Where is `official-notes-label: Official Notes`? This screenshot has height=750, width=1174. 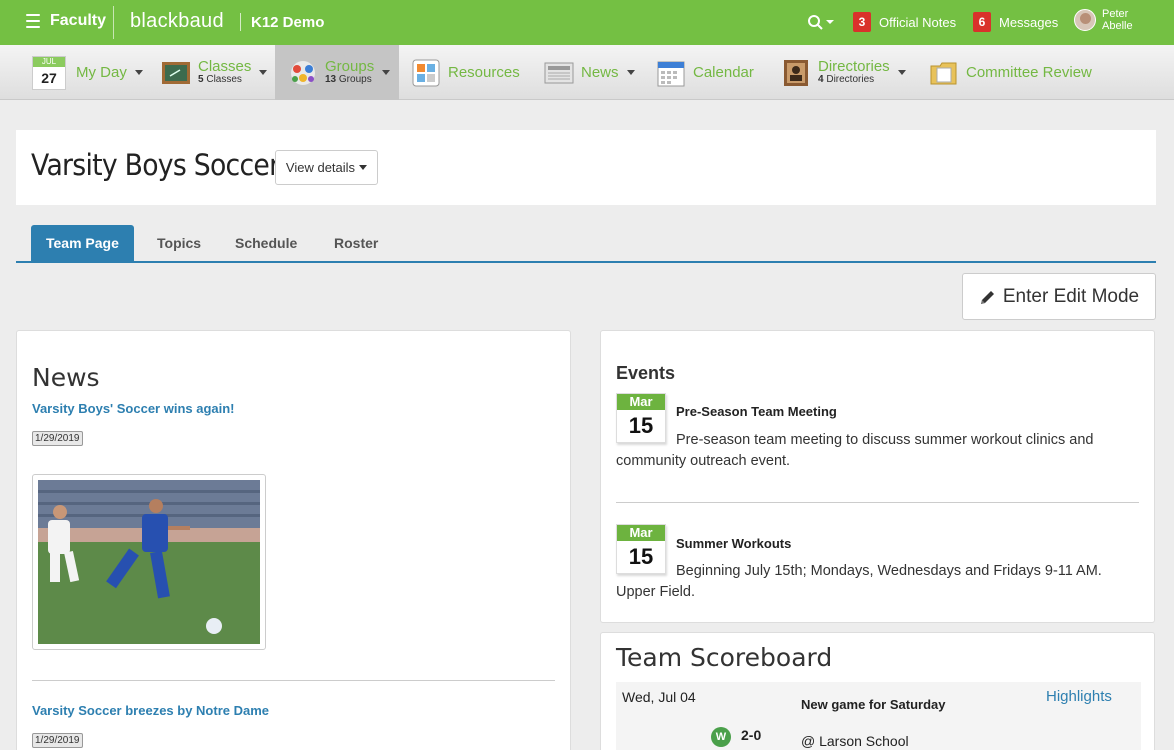 official-notes-label: Official Notes is located at coordinates (918, 22).